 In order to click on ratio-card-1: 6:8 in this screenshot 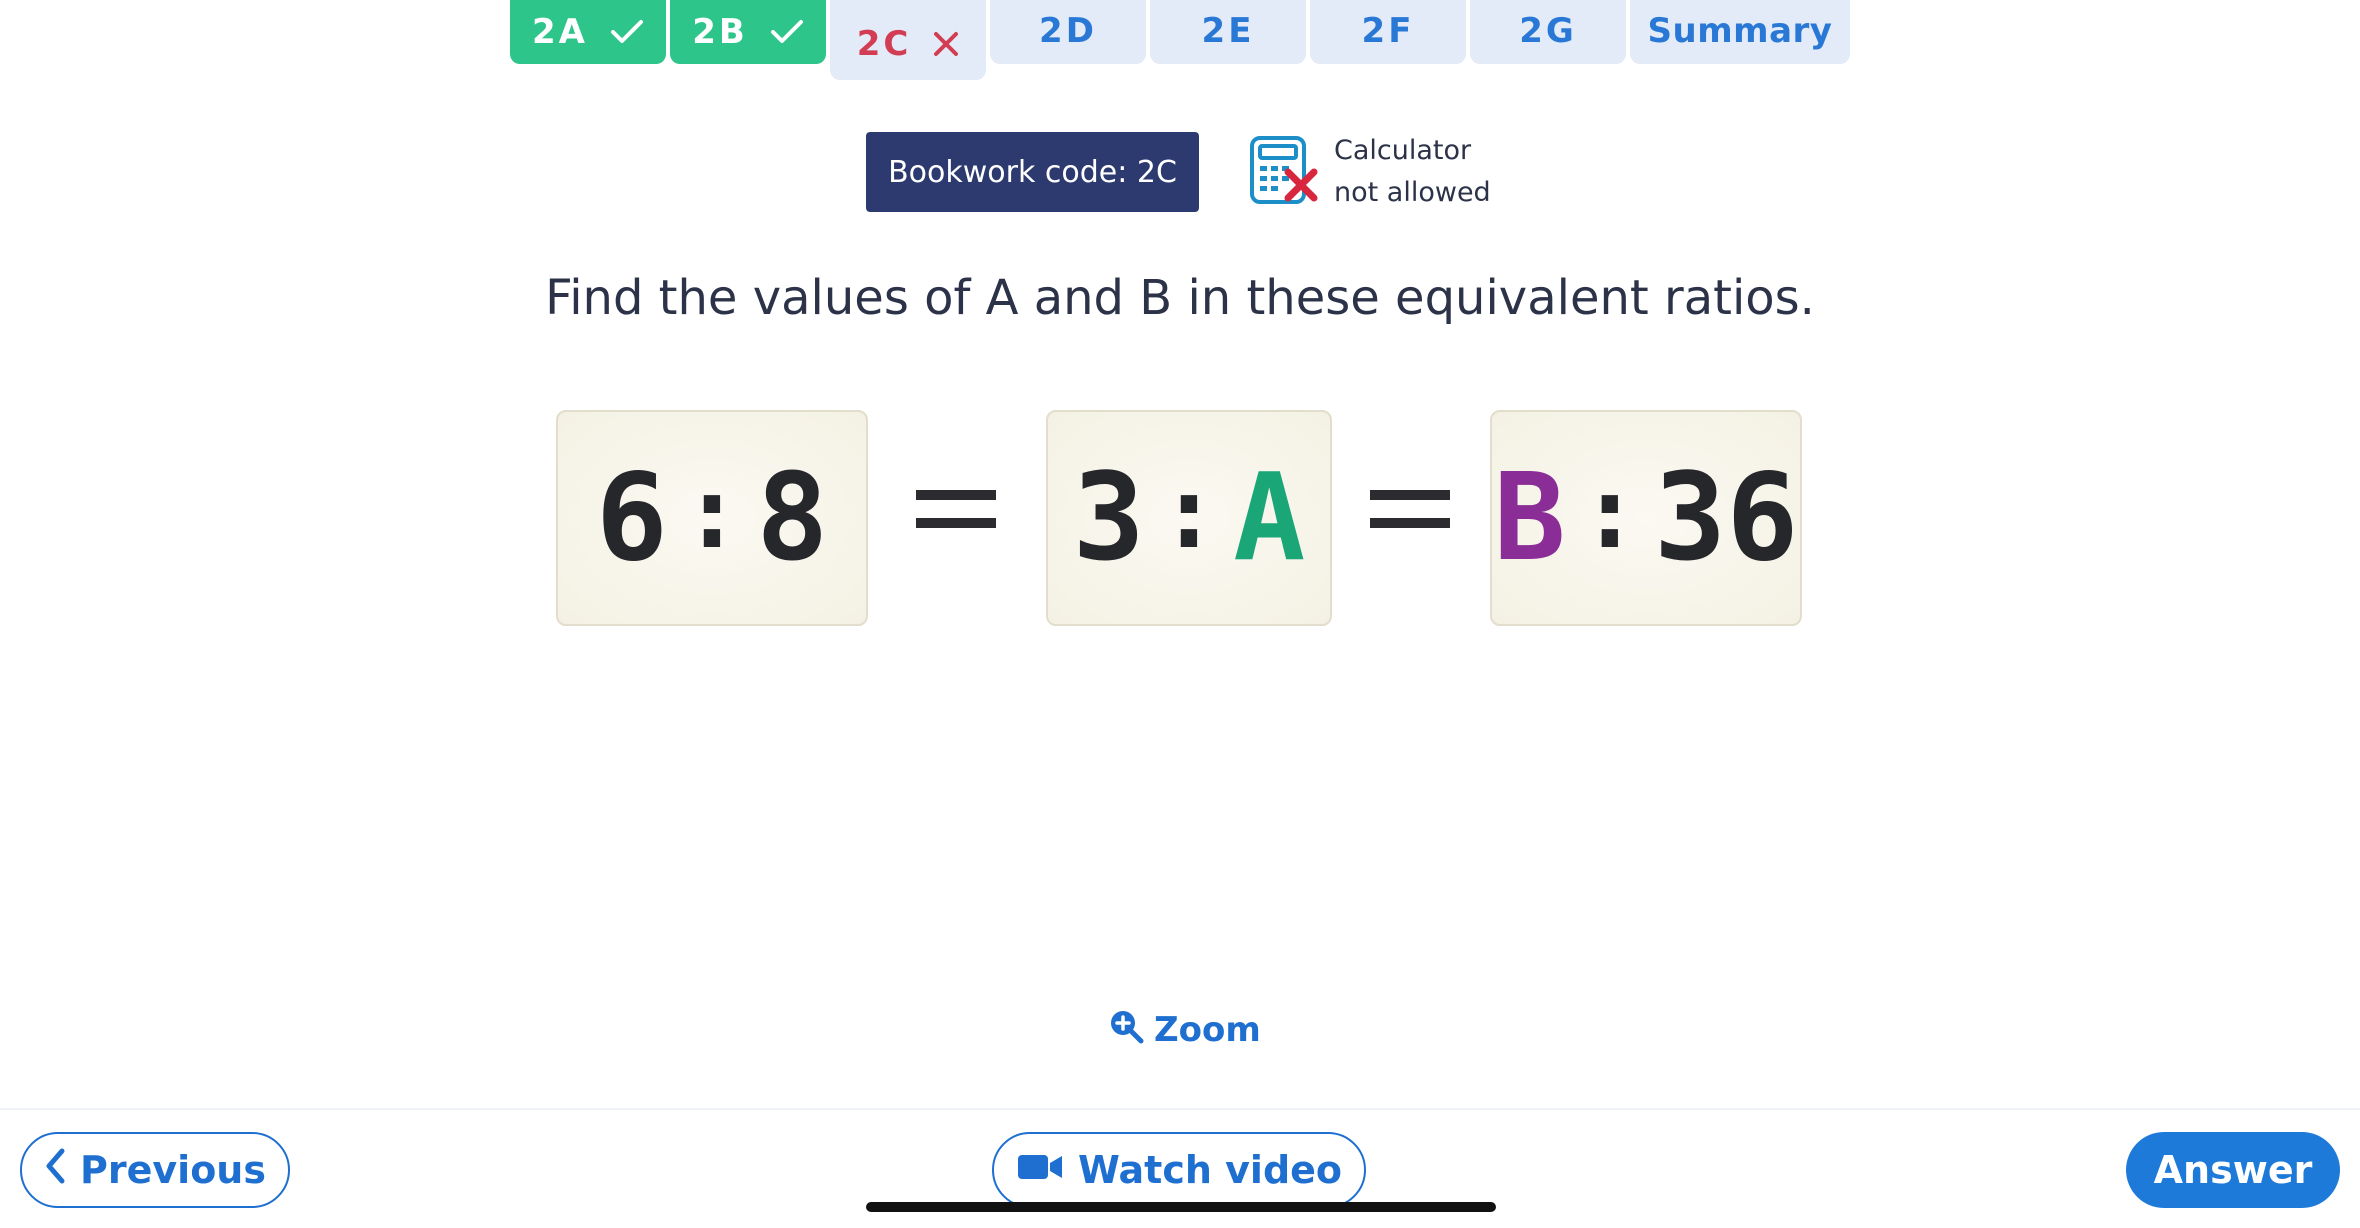, I will do `click(712, 518)`.